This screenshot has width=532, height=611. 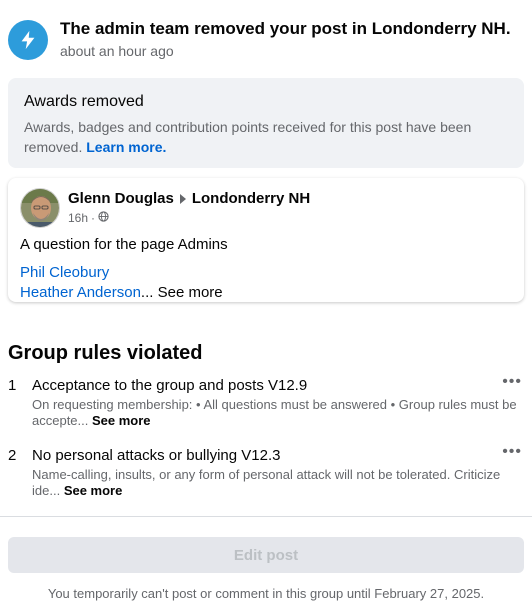 What do you see at coordinates (182, 198) in the screenshot?
I see `arrow-right-icon` at bounding box center [182, 198].